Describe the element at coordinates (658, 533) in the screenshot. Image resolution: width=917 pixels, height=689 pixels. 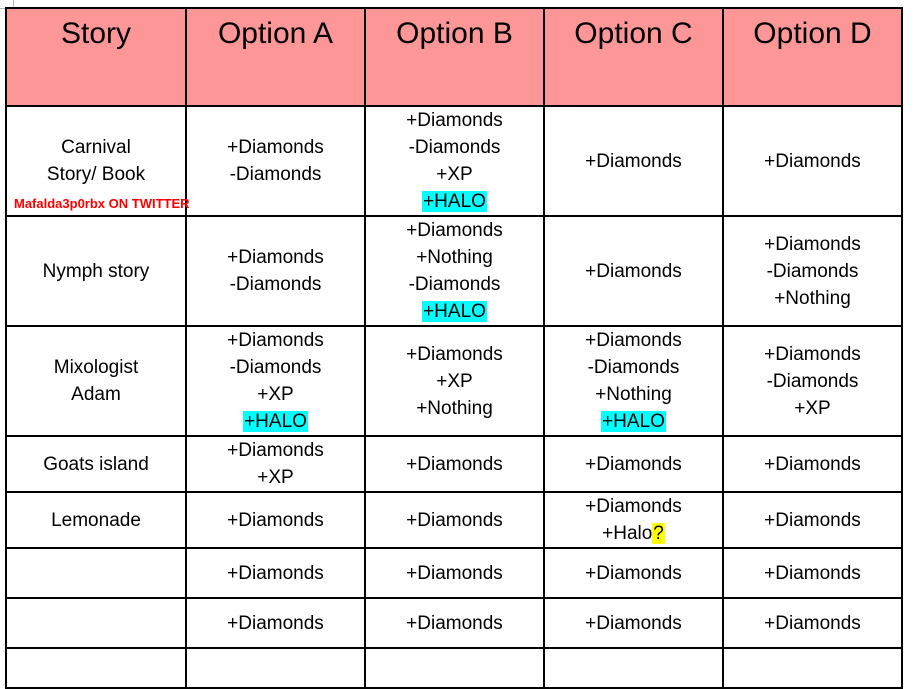
I see `question-mark-highlight: ?` at that location.